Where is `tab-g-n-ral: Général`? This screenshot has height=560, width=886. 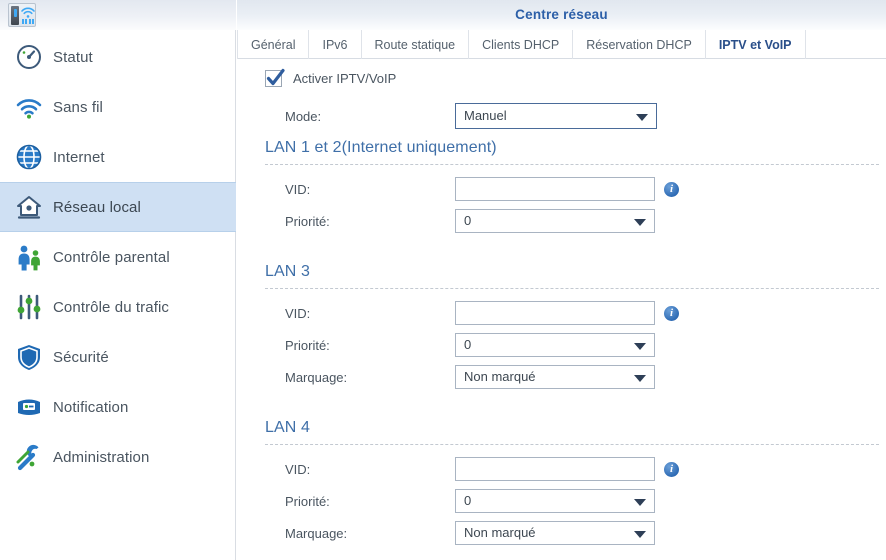 tab-g-n-ral: Général is located at coordinates (273, 44).